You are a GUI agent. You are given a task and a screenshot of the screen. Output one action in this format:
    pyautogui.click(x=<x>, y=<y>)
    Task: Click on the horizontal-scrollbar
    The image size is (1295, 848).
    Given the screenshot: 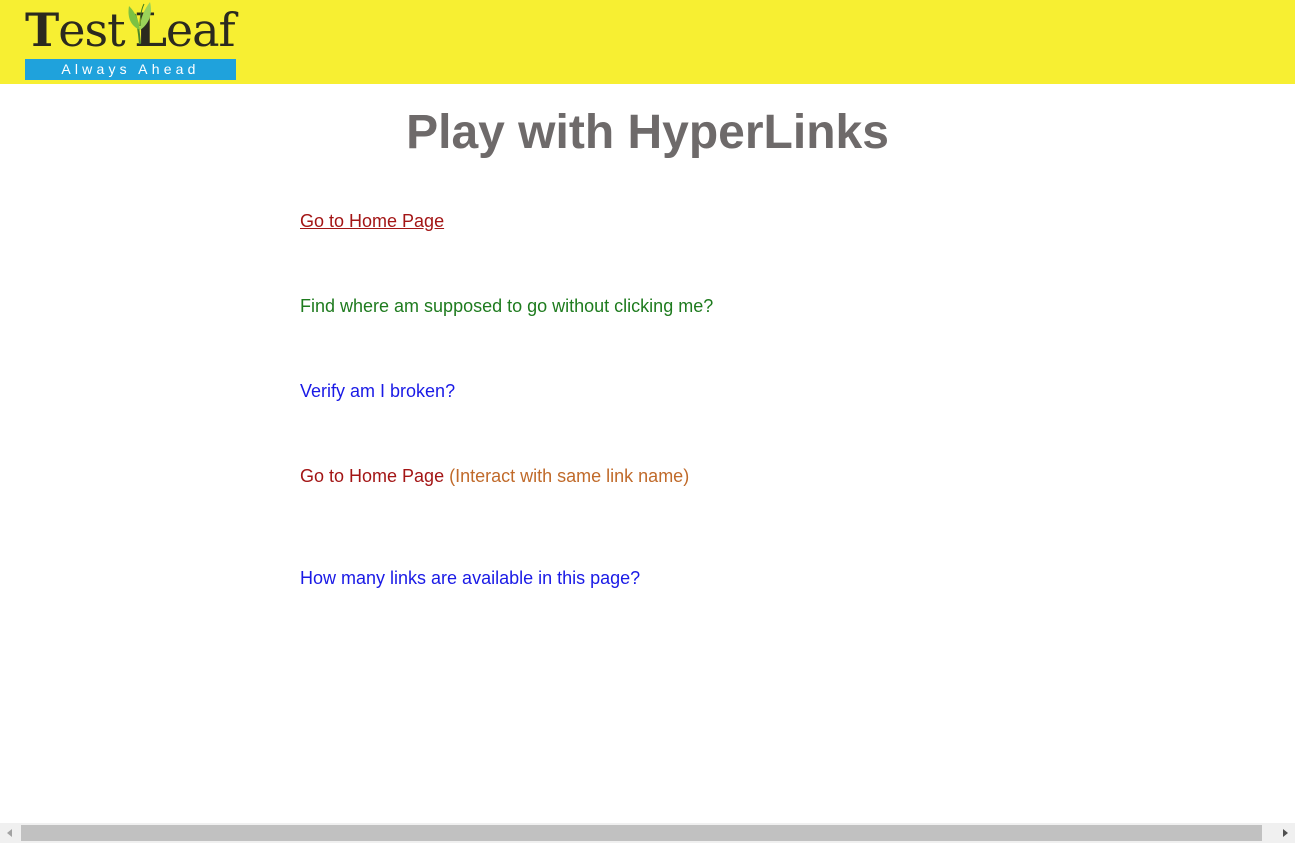 What is the action you would take?
    pyautogui.click(x=647, y=833)
    